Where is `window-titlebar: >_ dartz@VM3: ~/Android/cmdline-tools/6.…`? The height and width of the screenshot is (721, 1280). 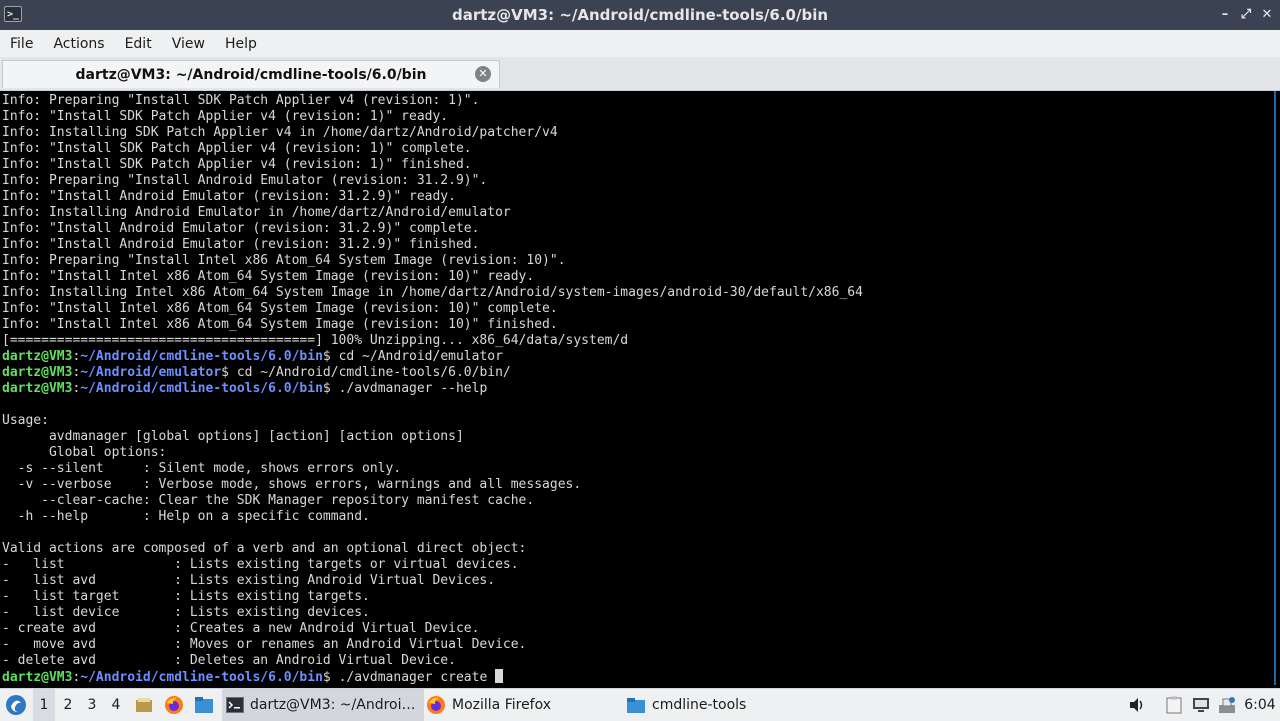 window-titlebar: >_ dartz@VM3: ~/Android/cmdline-tools/6.… is located at coordinates (640, 15).